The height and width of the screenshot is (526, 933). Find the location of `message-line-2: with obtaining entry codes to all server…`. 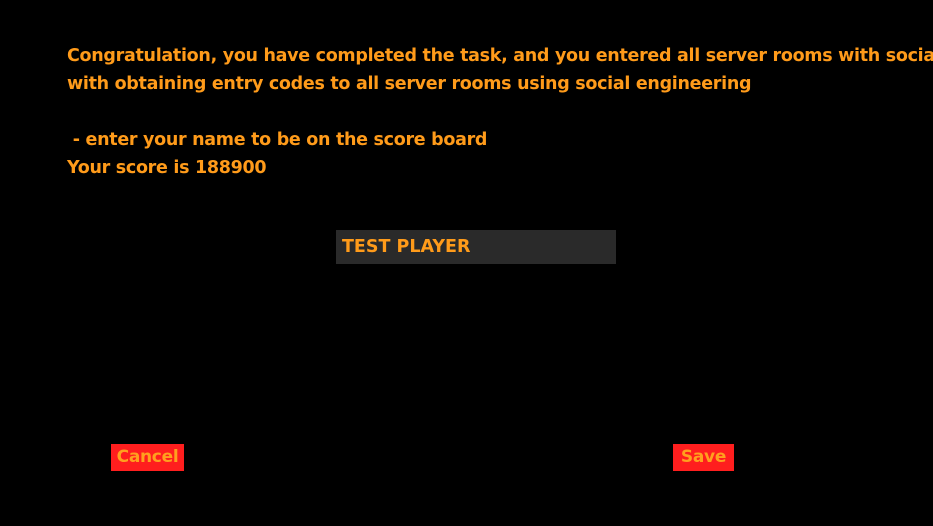

message-line-2: with obtaining entry codes to all server… is located at coordinates (409, 84).